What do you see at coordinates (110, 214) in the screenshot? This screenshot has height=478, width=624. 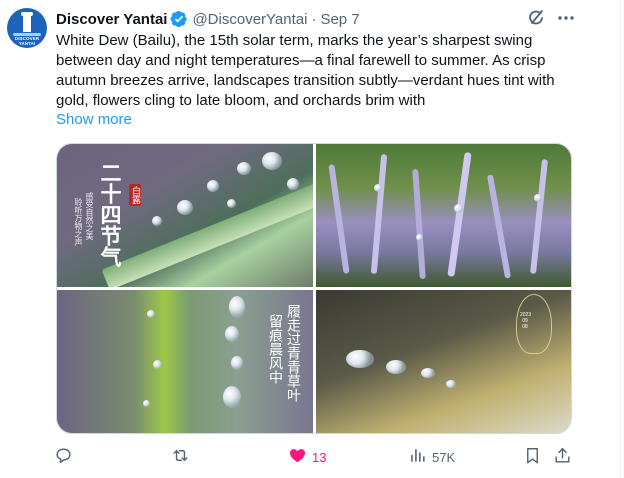 I see `solar-term-title: 二十四节气` at bounding box center [110, 214].